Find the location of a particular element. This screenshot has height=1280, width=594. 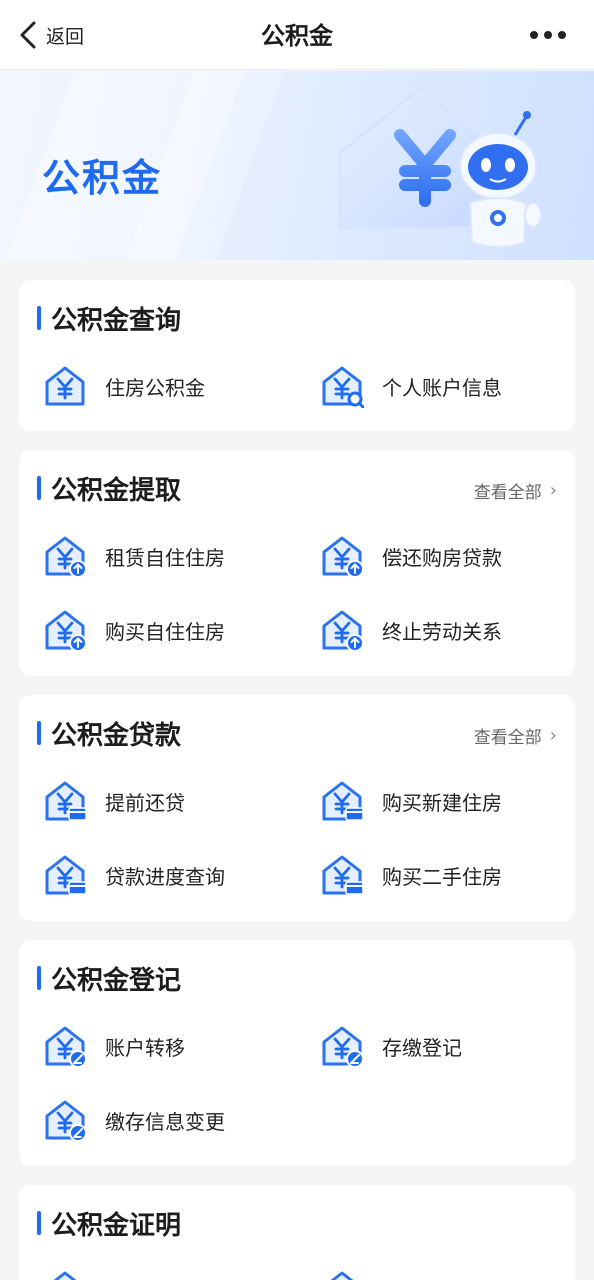

service-label: 账户转移 is located at coordinates (145, 1047).